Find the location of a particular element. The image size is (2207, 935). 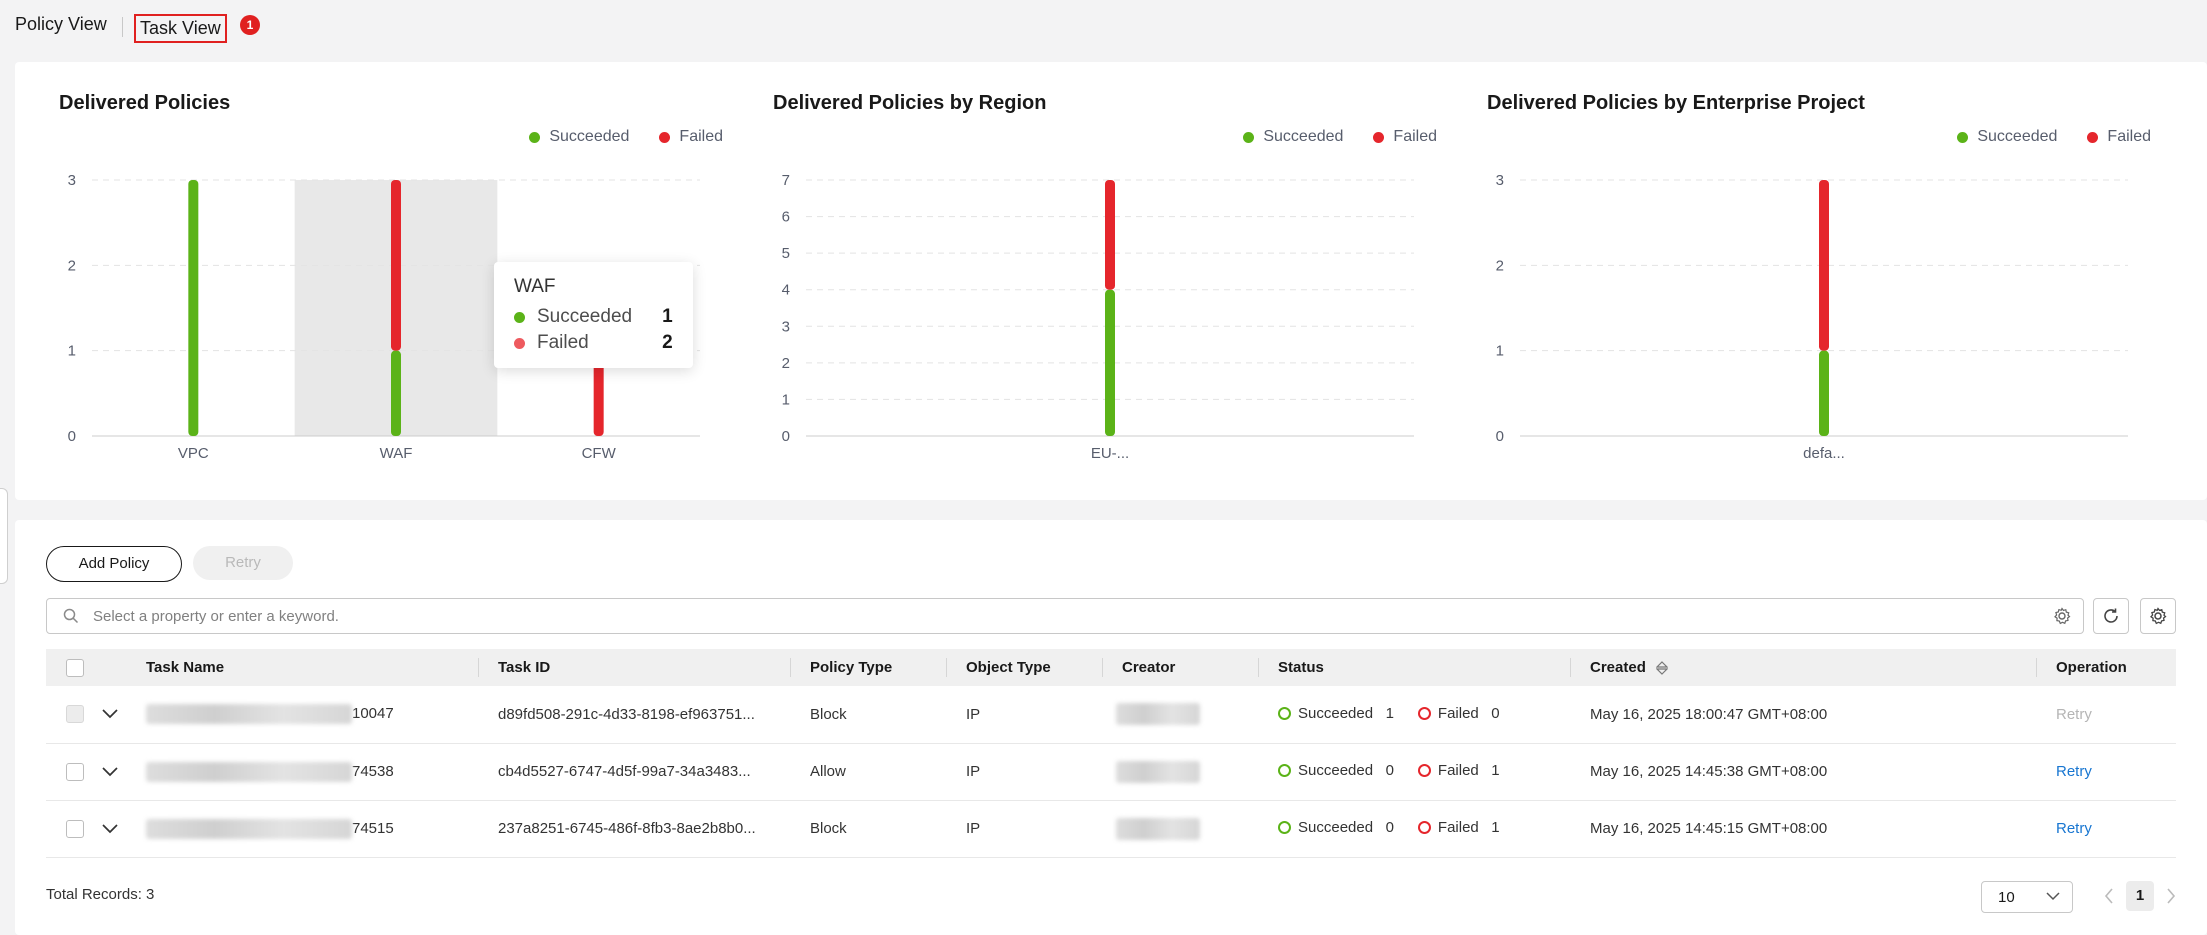

refresh-icon is located at coordinates (2111, 615).